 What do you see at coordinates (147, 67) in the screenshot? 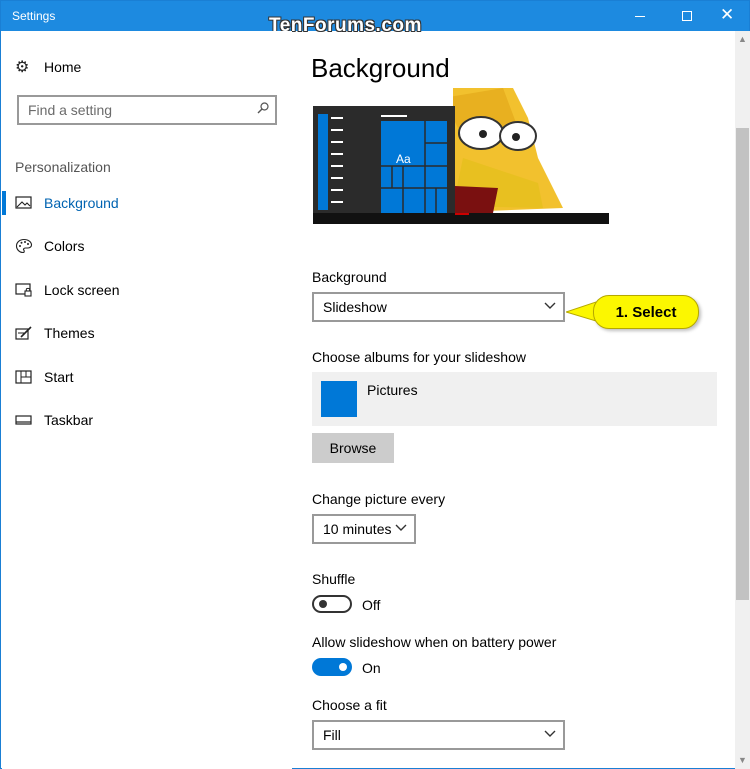
I see `nav-home: ⚙ Home` at bounding box center [147, 67].